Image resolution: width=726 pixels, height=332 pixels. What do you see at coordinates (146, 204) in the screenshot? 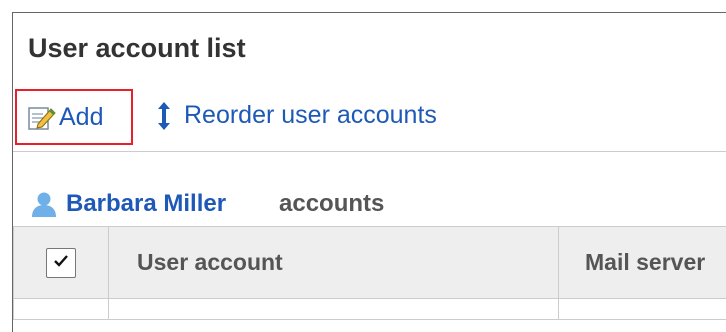
I see `user-name-link: Barbara Miller` at bounding box center [146, 204].